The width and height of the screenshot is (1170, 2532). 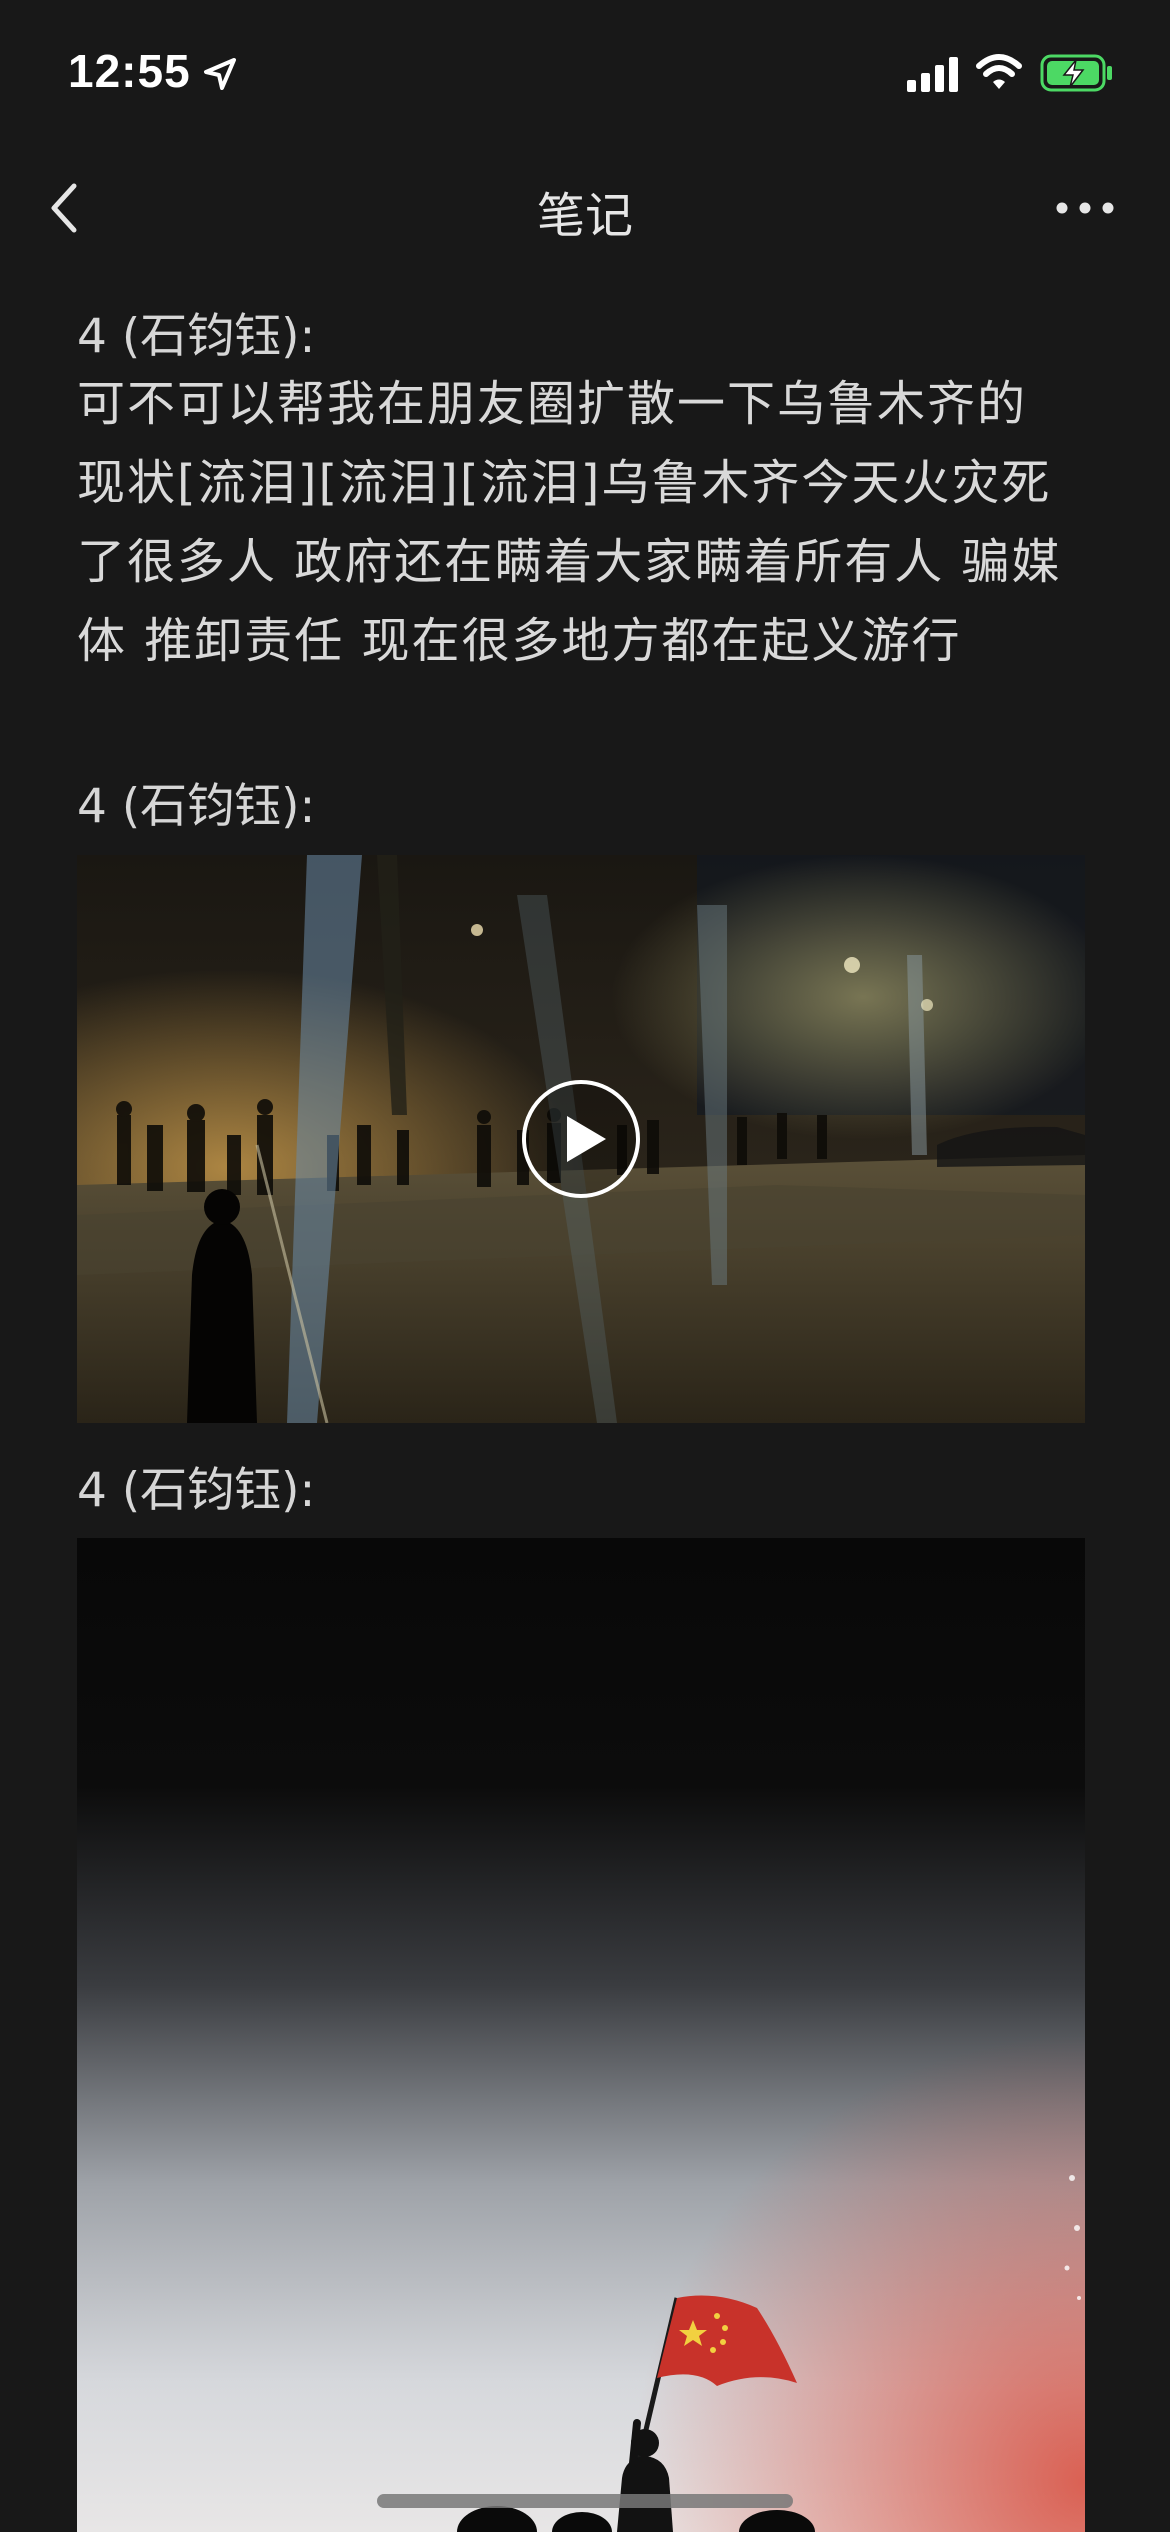 I want to click on message-line: 体 推卸责任 现在很多地方都在起义游行, so click(x=519, y=641).